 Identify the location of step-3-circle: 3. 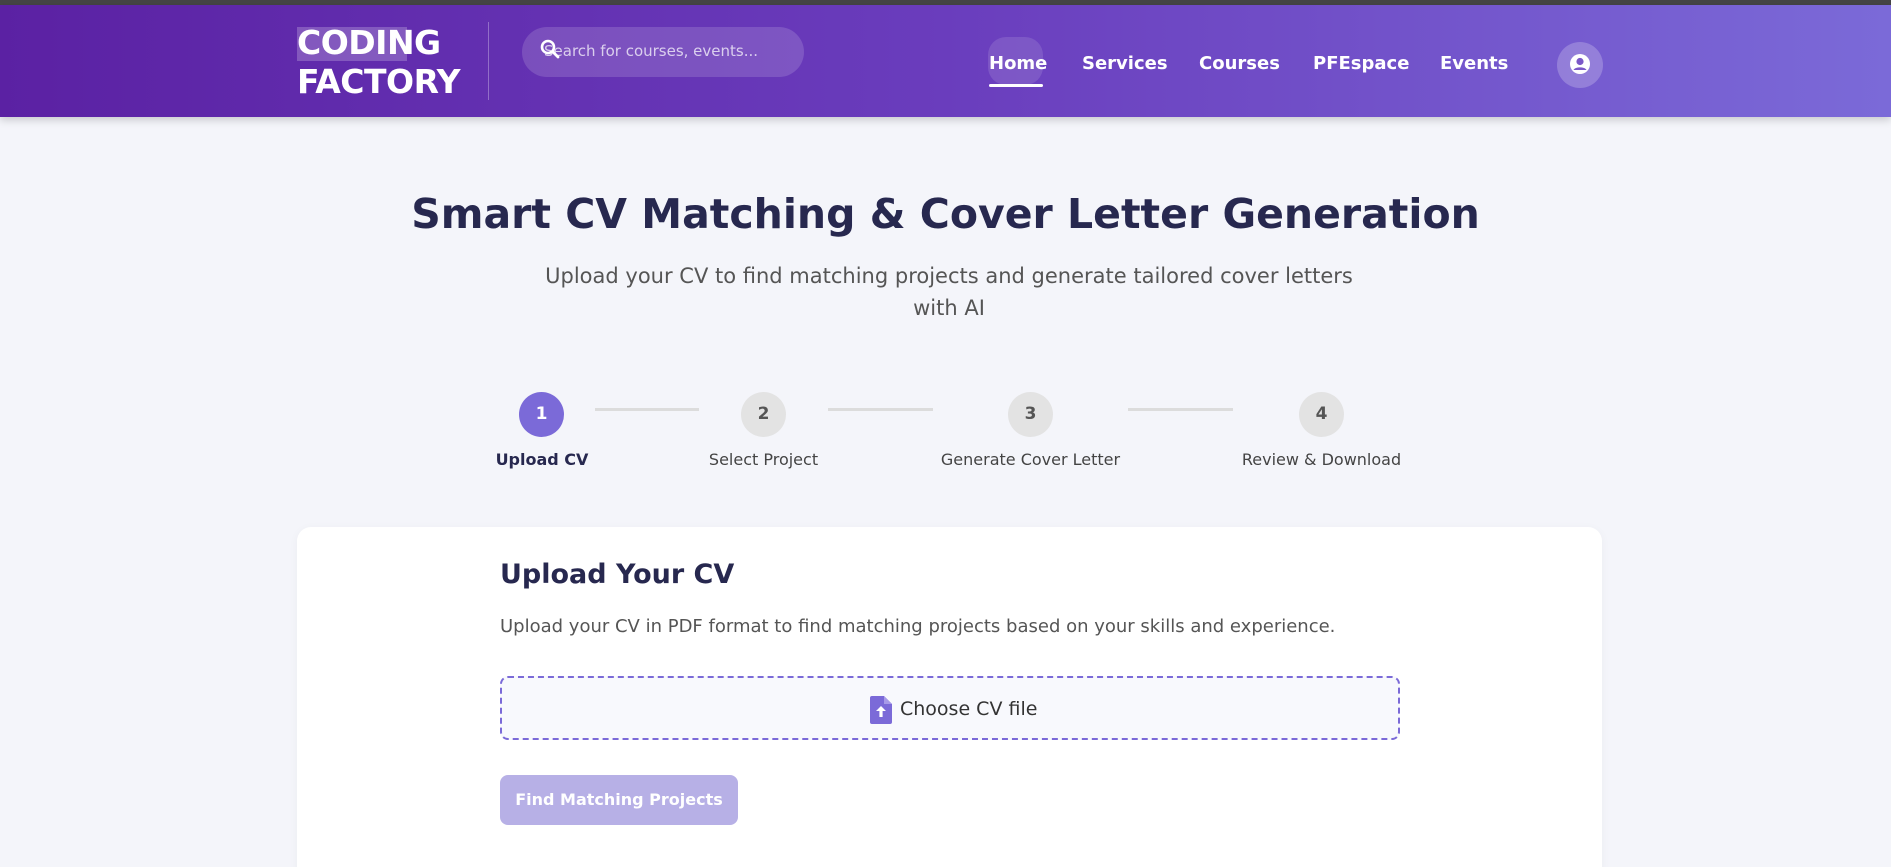
(1030, 414).